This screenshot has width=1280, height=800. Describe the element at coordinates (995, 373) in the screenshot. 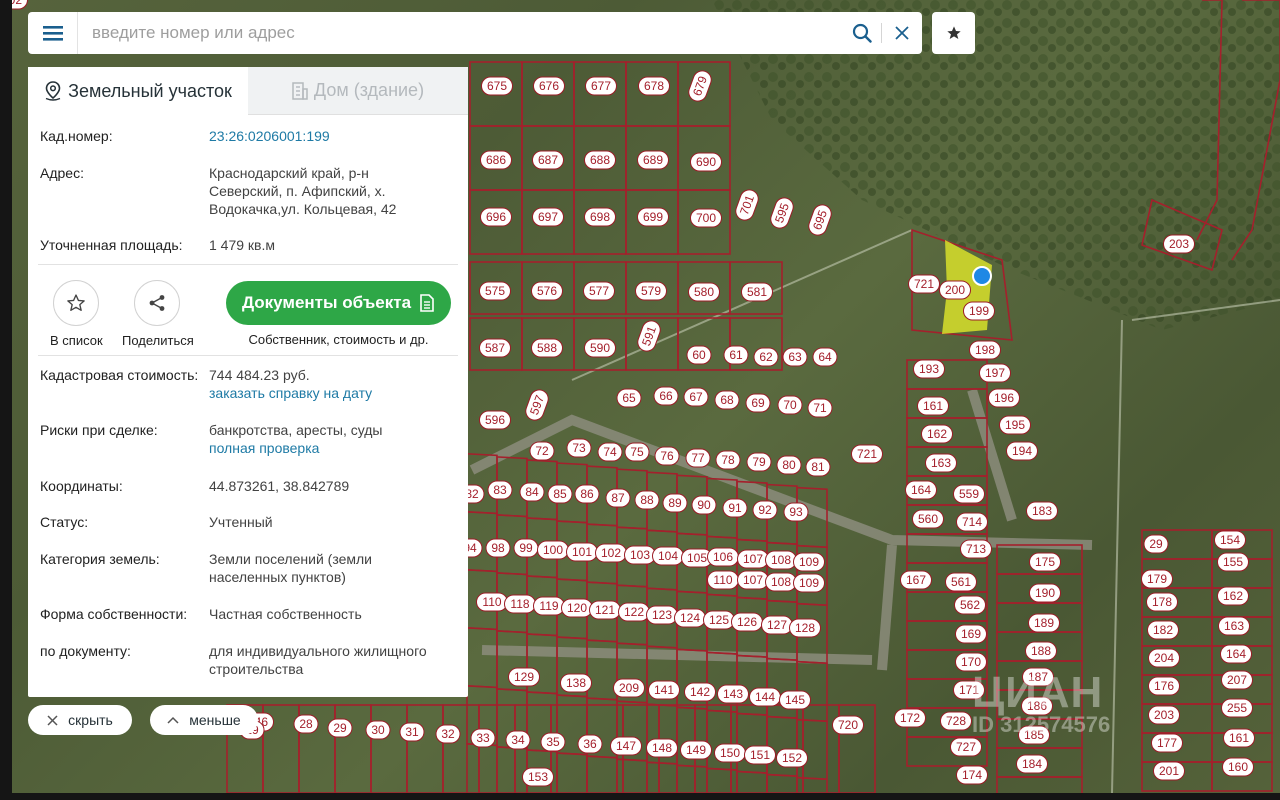

I see `parcel-label: 197` at that location.